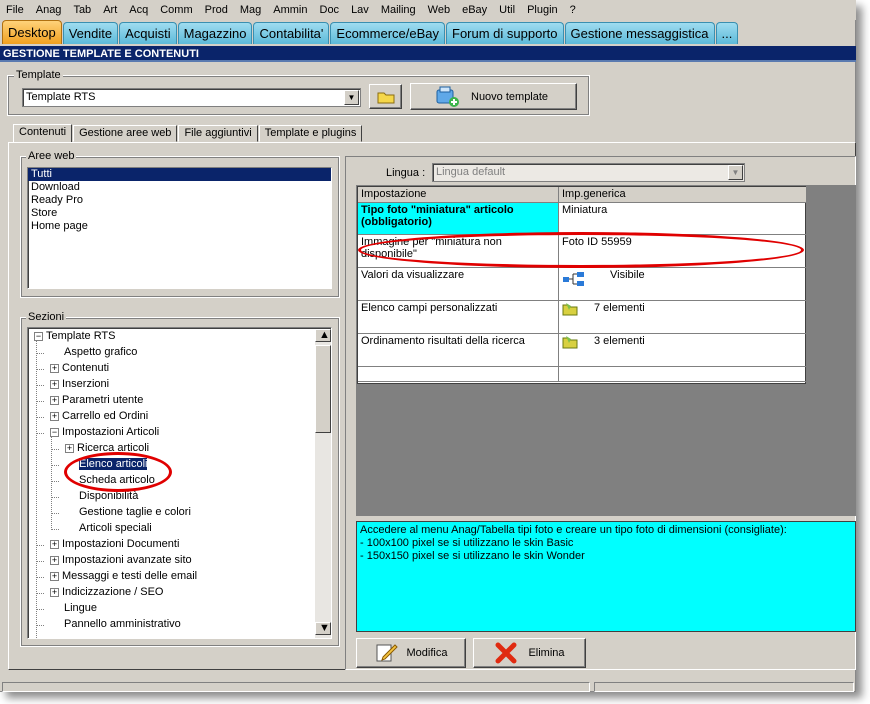 The image size is (870, 704). Describe the element at coordinates (682, 317) in the screenshot. I see `grid-cell-value: 7 elementi` at that location.